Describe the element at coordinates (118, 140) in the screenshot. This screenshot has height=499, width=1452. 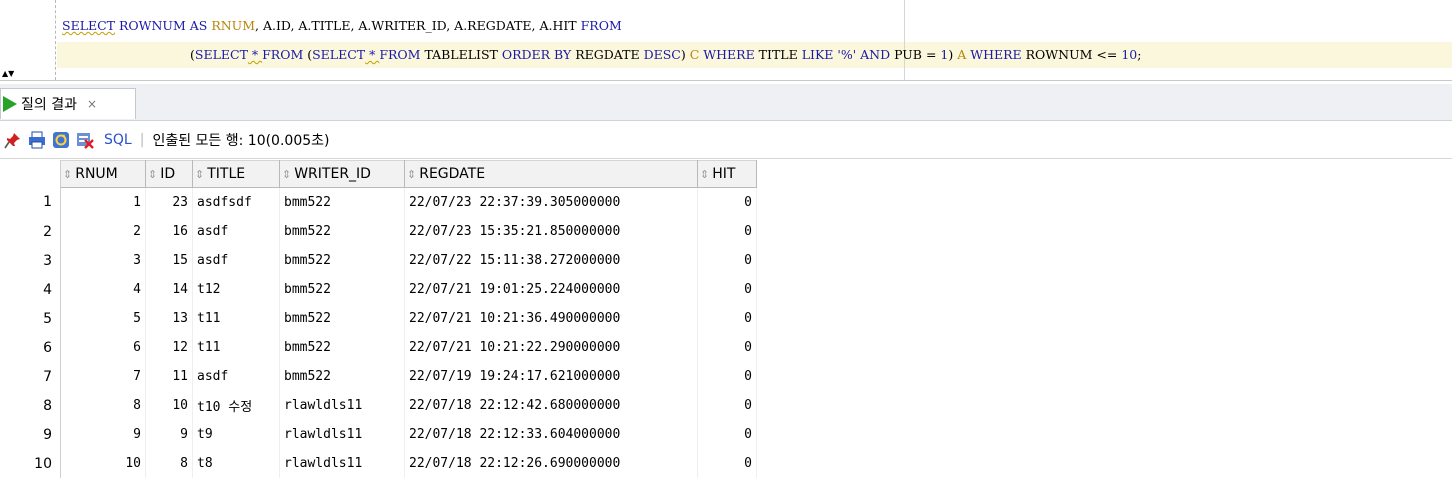
I see `sql-link: SQL` at that location.